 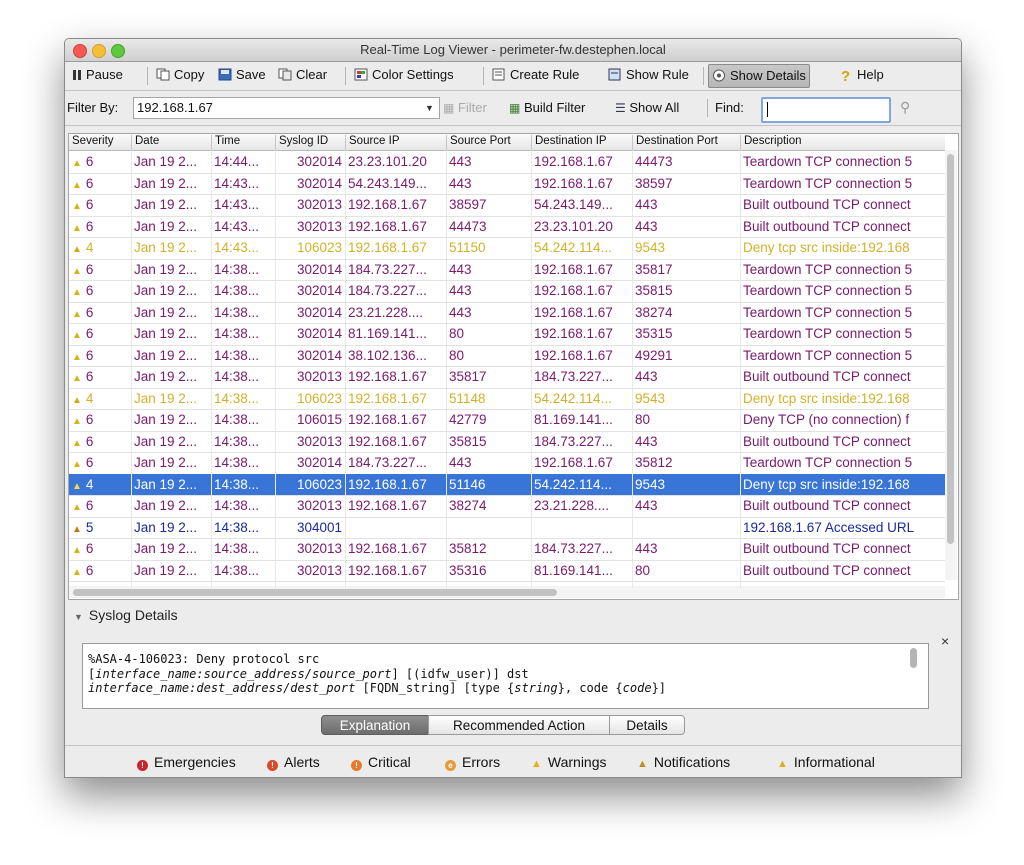 I want to click on create-rule-label: Create Rule, so click(x=545, y=74).